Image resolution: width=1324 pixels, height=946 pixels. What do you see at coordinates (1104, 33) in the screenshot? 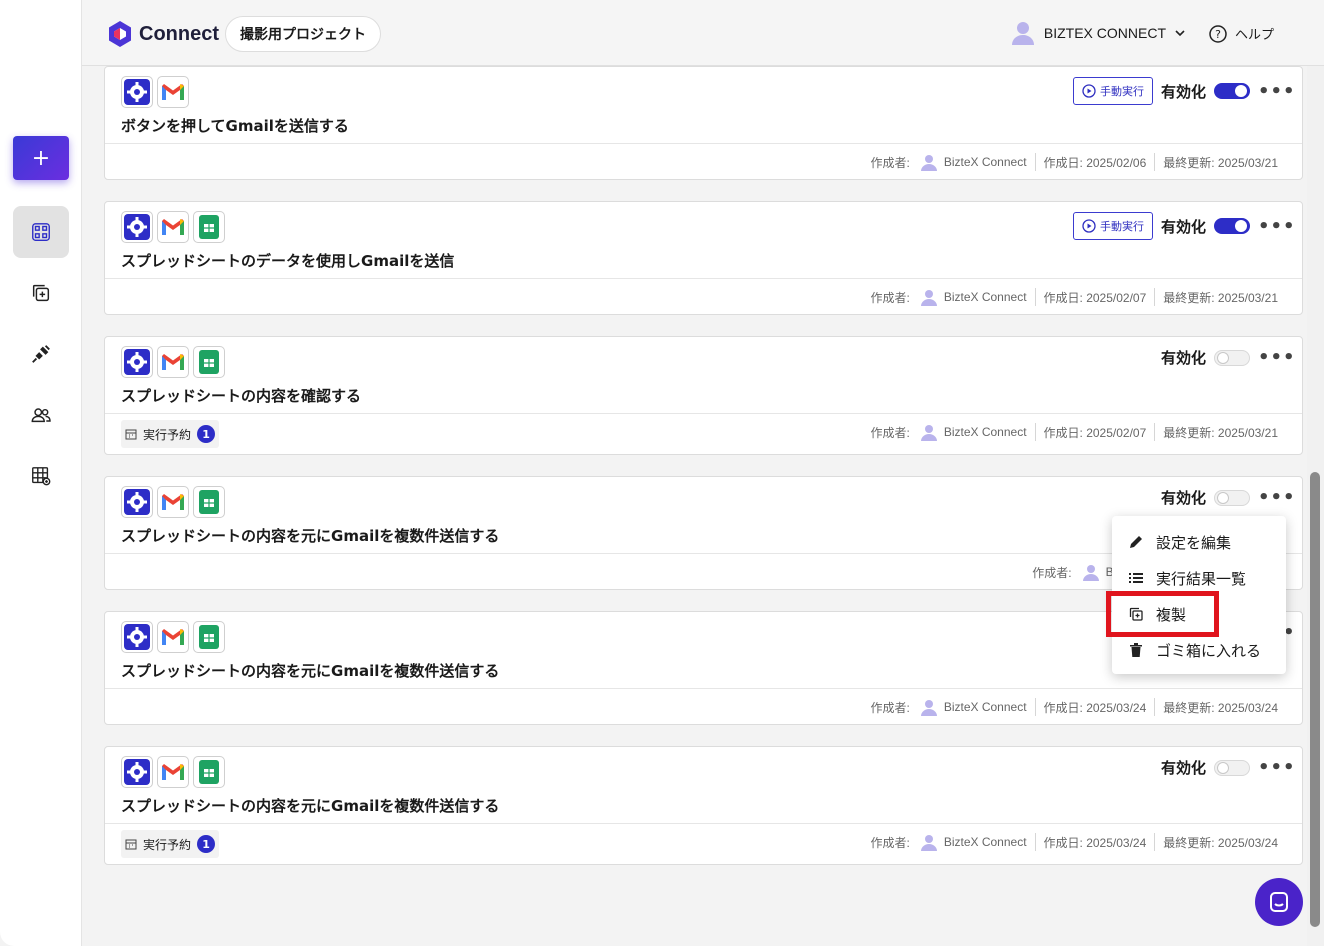
I see `user-name: BIZTEX CONNECT` at bounding box center [1104, 33].